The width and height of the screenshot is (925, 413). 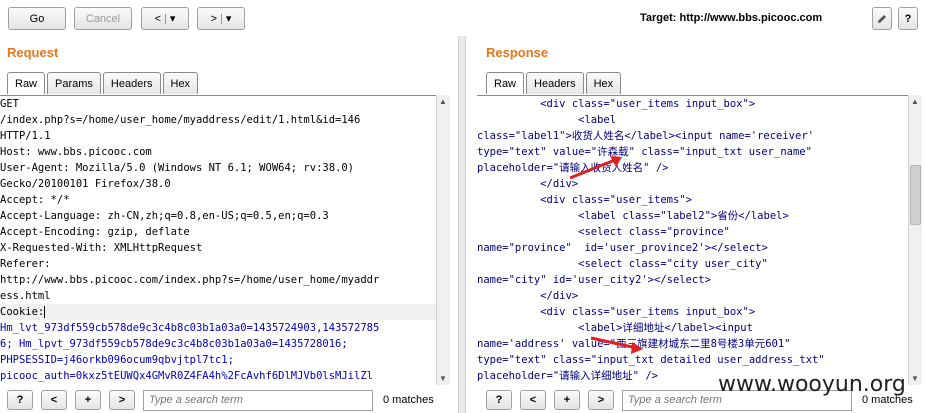 I want to click on back-arrow: <, so click(x=158, y=18).